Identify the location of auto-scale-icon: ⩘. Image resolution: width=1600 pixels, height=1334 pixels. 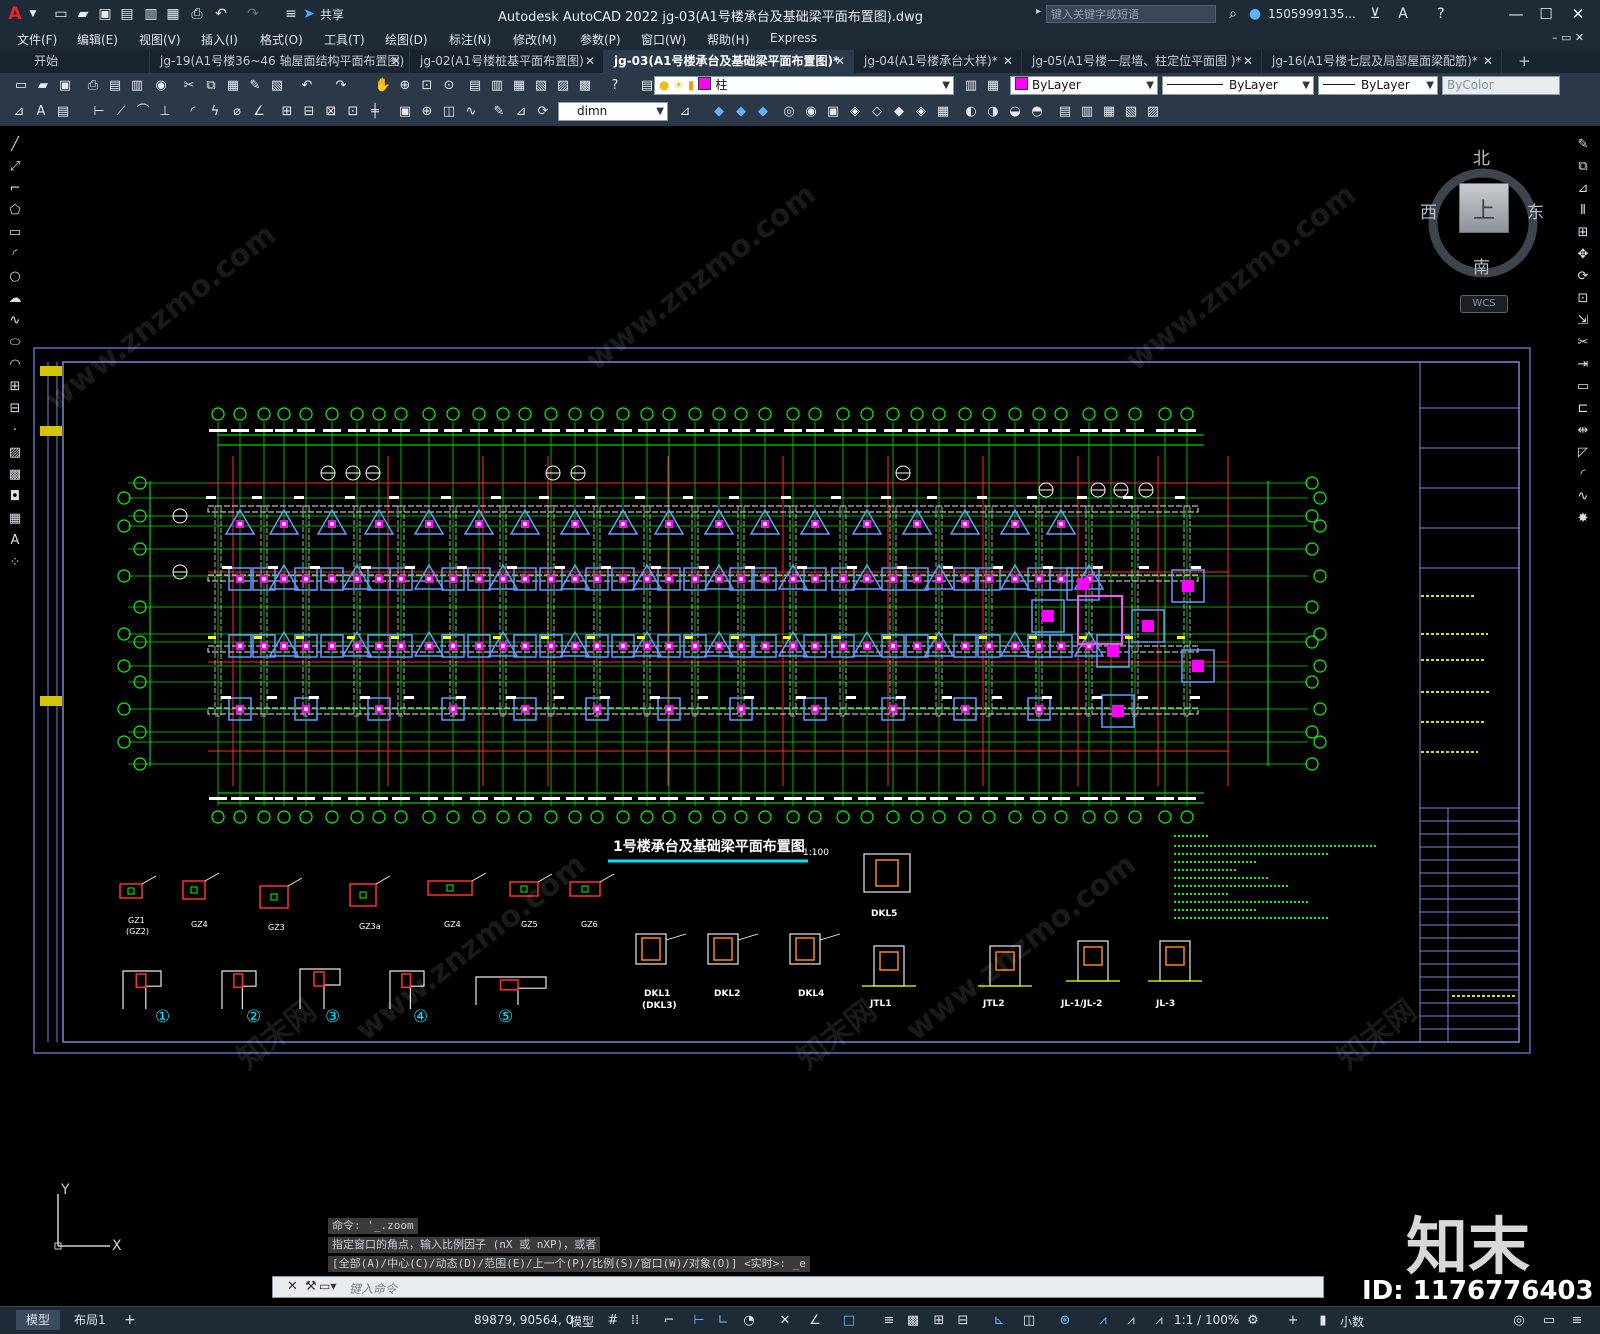
(1131, 1321).